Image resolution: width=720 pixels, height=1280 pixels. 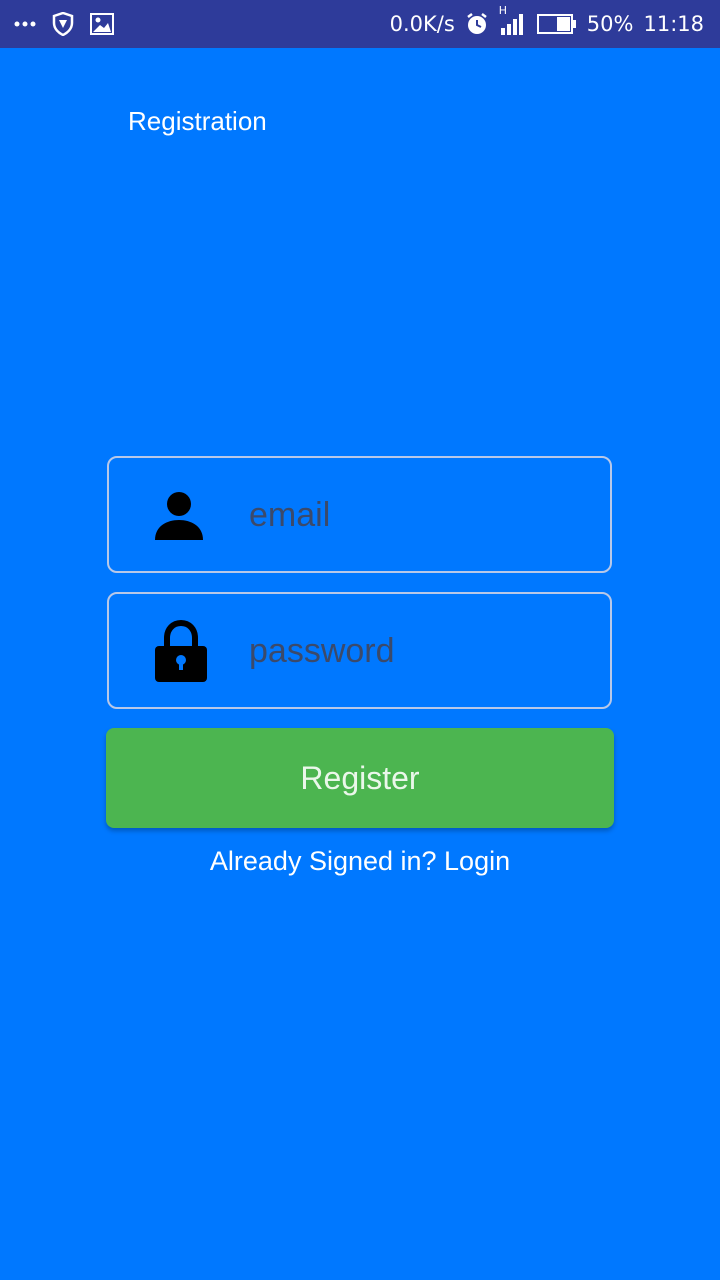 I want to click on lock-icon, so click(x=181, y=652).